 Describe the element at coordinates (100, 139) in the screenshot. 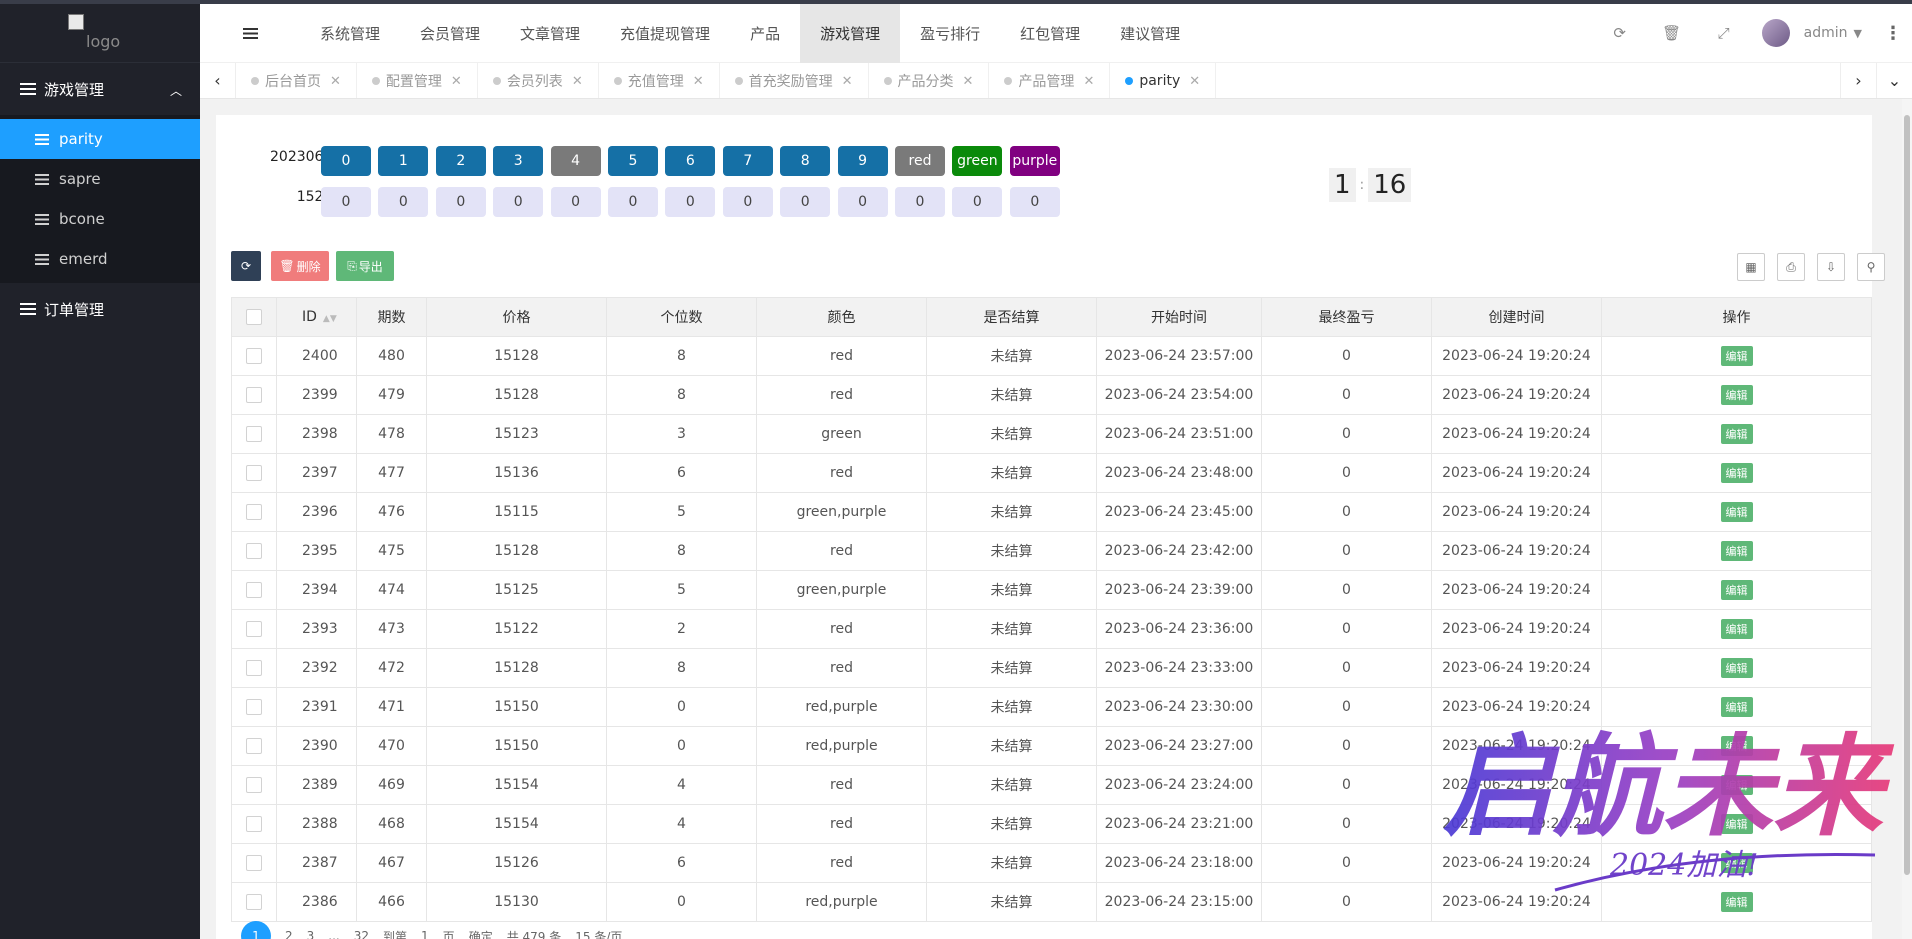

I see `sidebar-item-parity: parity` at that location.